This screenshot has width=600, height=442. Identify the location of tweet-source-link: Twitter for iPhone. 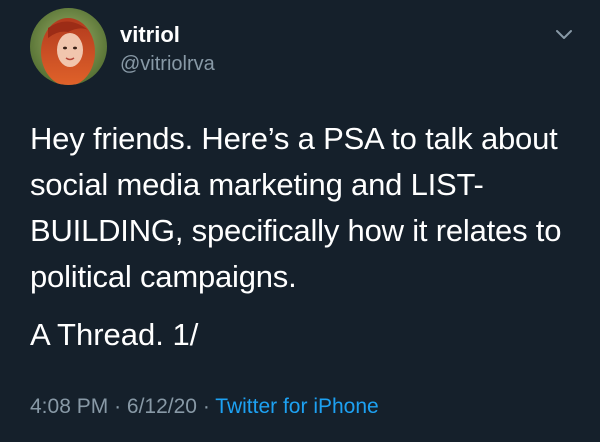
(296, 406).